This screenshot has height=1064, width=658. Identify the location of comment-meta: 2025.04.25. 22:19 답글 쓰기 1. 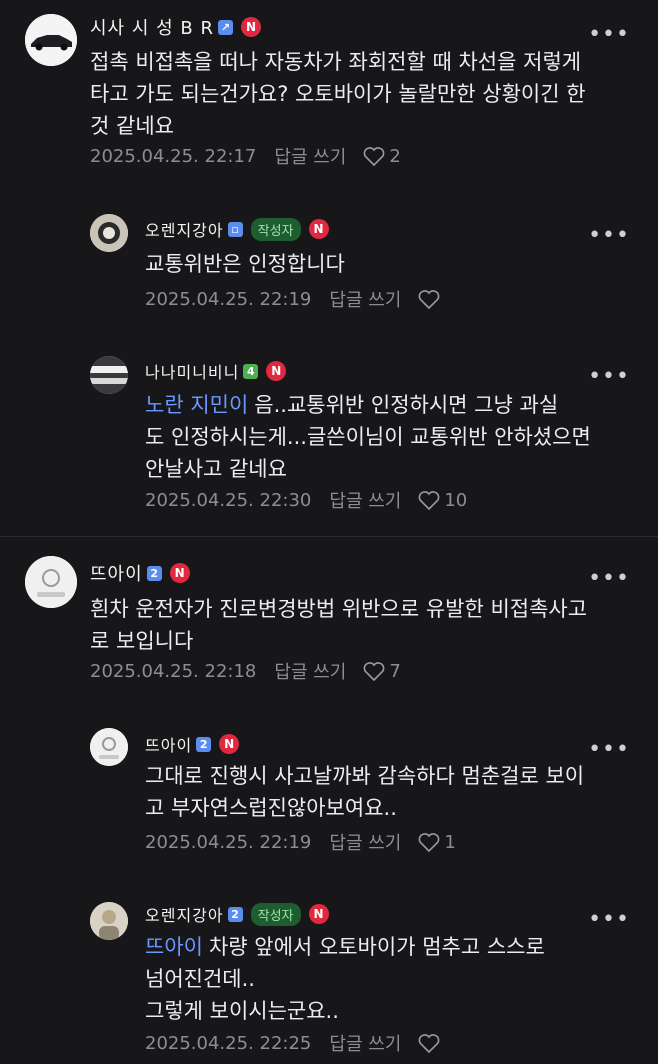
(300, 842).